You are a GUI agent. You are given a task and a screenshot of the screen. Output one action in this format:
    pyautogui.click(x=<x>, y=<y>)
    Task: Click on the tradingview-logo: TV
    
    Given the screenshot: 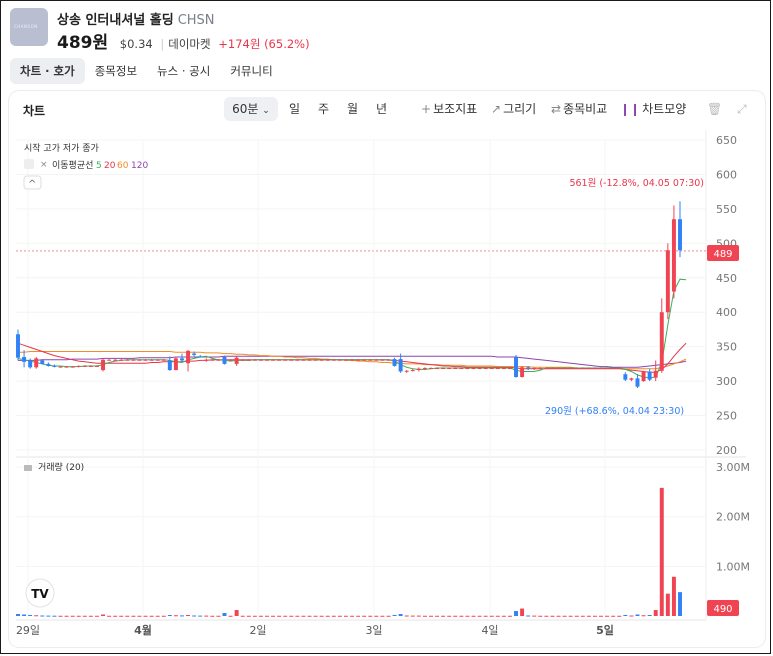 What is the action you would take?
    pyautogui.click(x=40, y=593)
    